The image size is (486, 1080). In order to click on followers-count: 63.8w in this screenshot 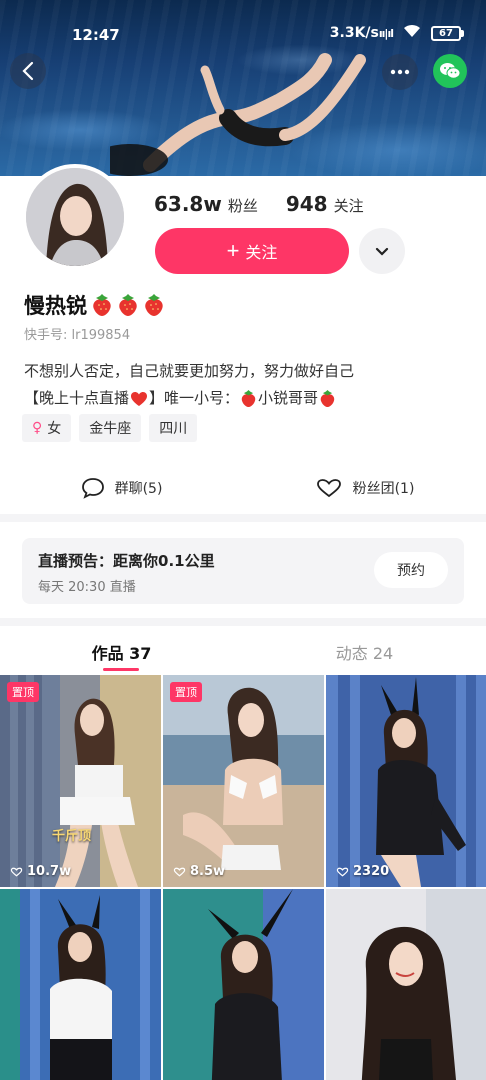, I will do `click(188, 204)`.